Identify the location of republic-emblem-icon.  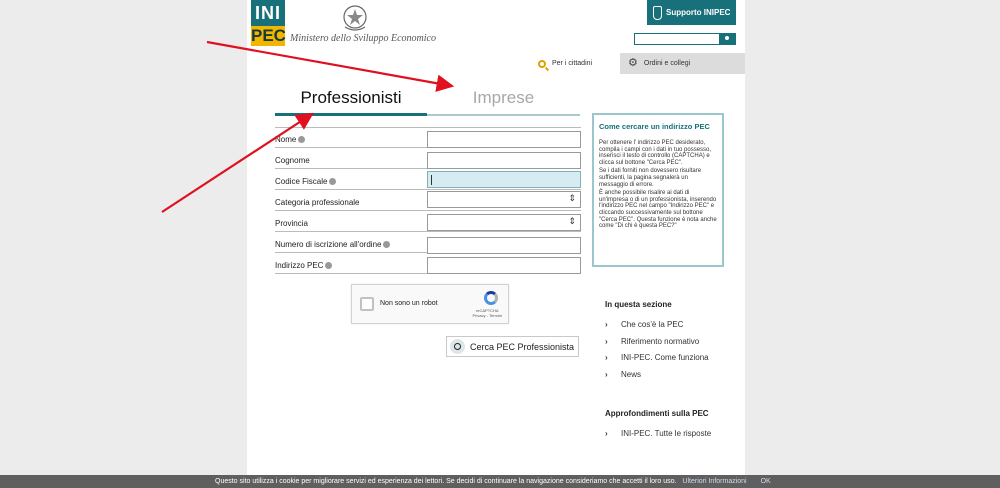
(355, 18).